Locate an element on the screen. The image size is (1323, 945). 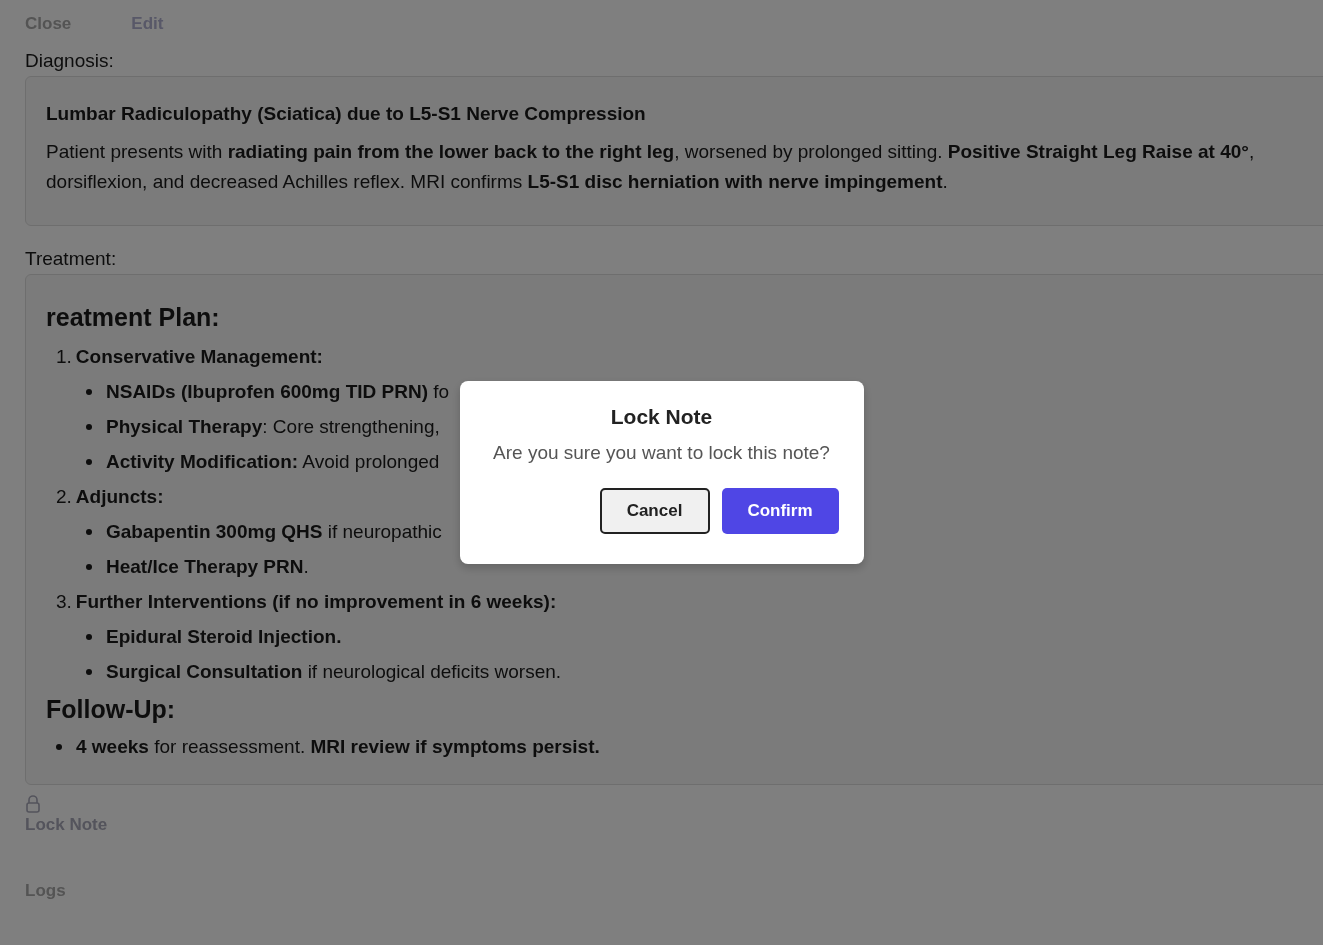
list-item-text: Surgical Consultation if neurological deficits worsen. is located at coordinates (334, 671).